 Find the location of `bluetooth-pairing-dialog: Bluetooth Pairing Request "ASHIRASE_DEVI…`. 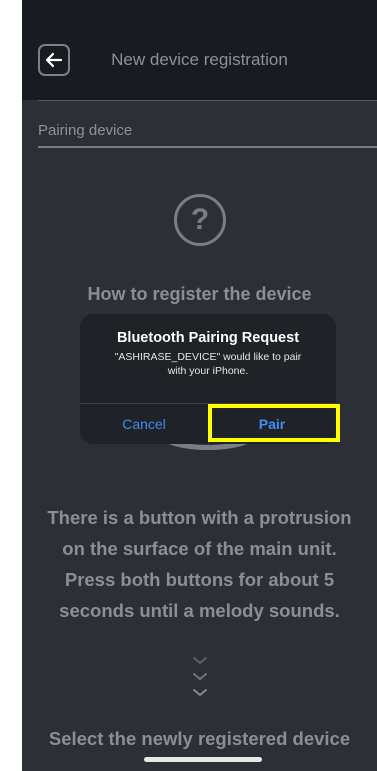

bluetooth-pairing-dialog: Bluetooth Pairing Request "ASHIRASE_DEVI… is located at coordinates (208, 379).